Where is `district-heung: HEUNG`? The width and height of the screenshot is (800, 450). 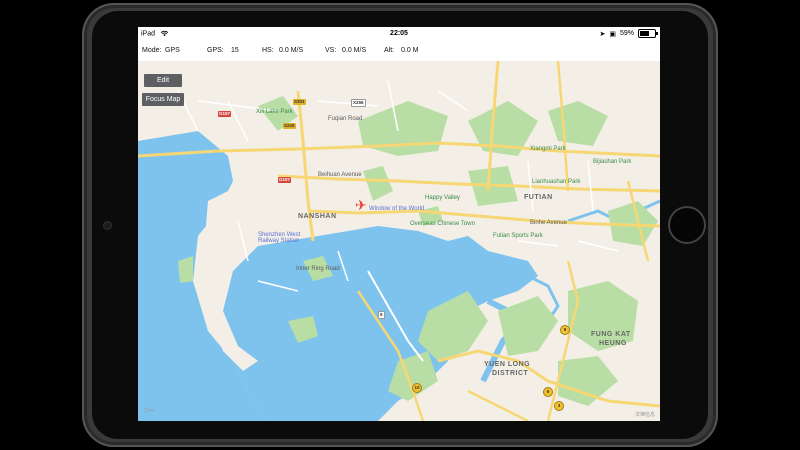 district-heung: HEUNG is located at coordinates (613, 343).